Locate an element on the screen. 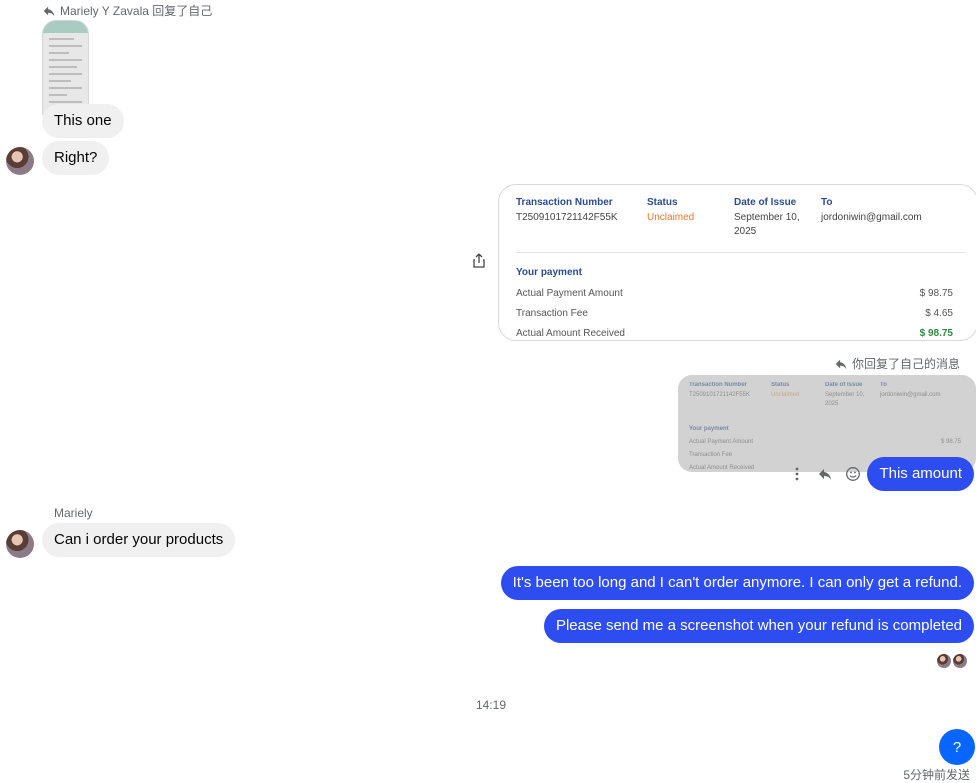 This screenshot has width=976, height=783. status-value: Unclaimed is located at coordinates (671, 217).